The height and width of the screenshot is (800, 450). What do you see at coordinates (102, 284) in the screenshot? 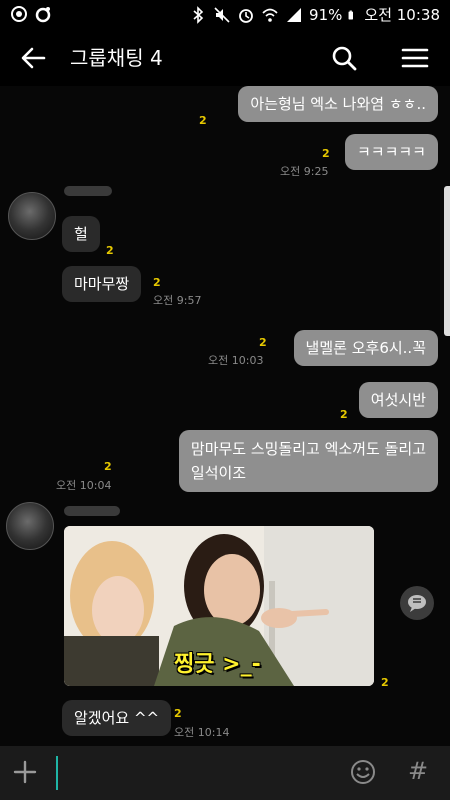
I see `message-bubble-in: 마마무짱` at bounding box center [102, 284].